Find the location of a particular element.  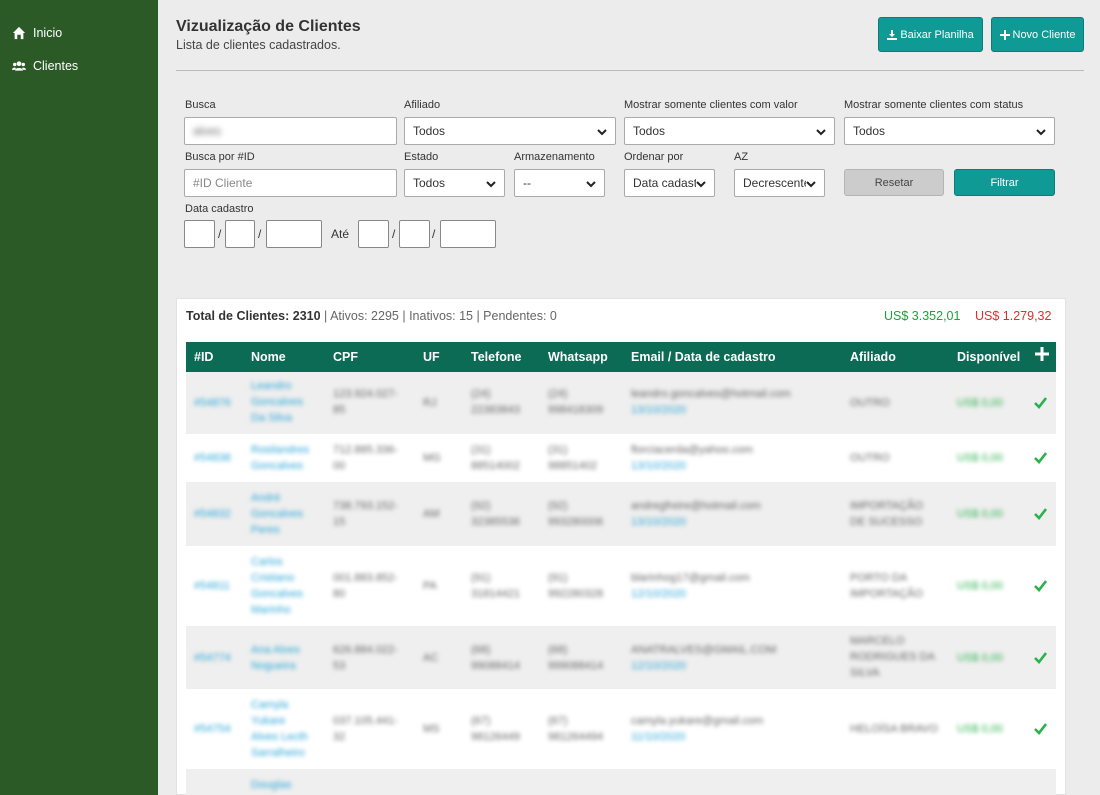

az-select: Decrescente is located at coordinates (779, 183).